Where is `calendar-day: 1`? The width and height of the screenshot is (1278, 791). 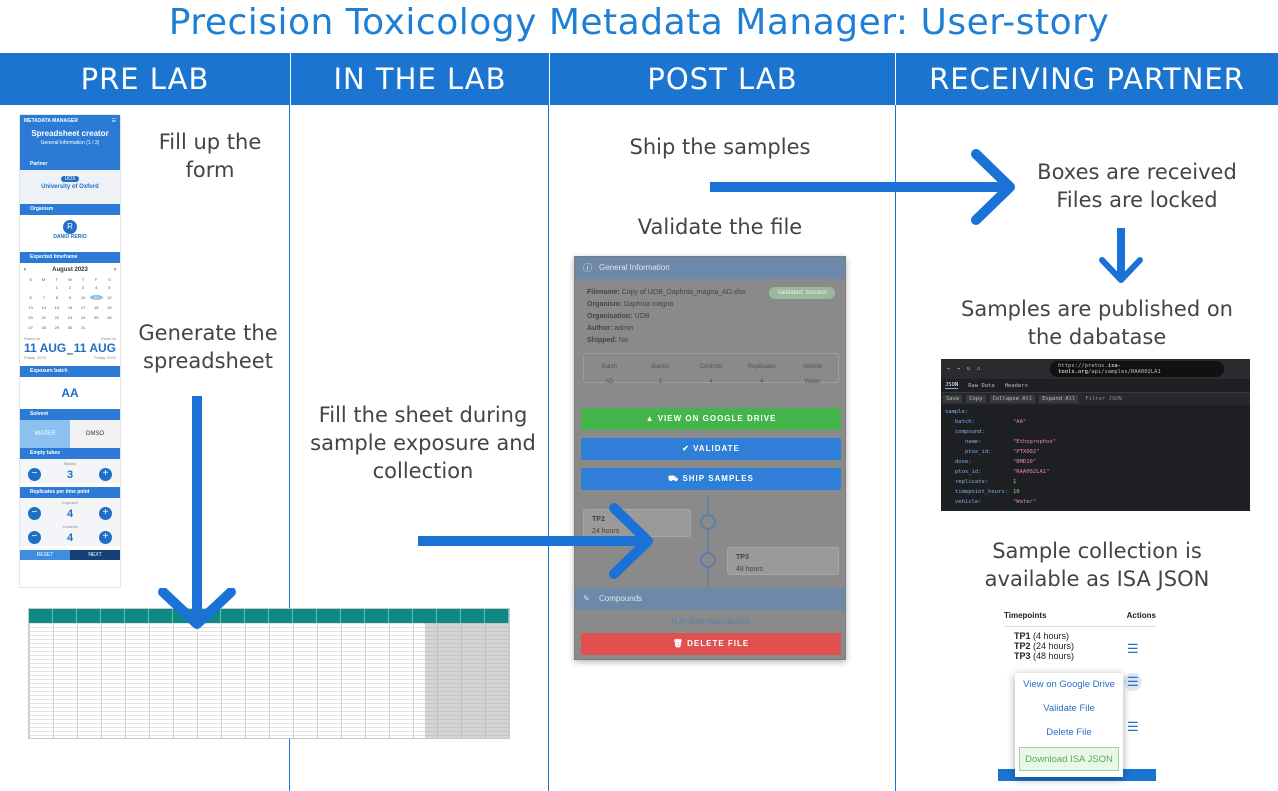 calendar-day: 1 is located at coordinates (56, 287).